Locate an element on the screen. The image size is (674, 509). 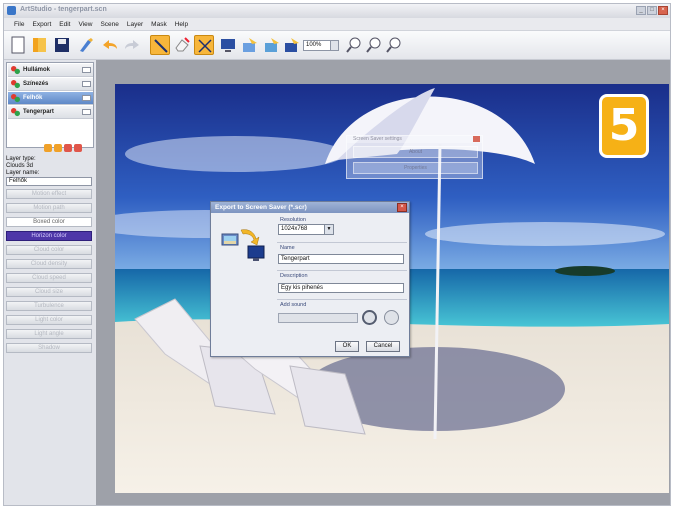
zoom-select: 100% is located at coordinates (321, 45).